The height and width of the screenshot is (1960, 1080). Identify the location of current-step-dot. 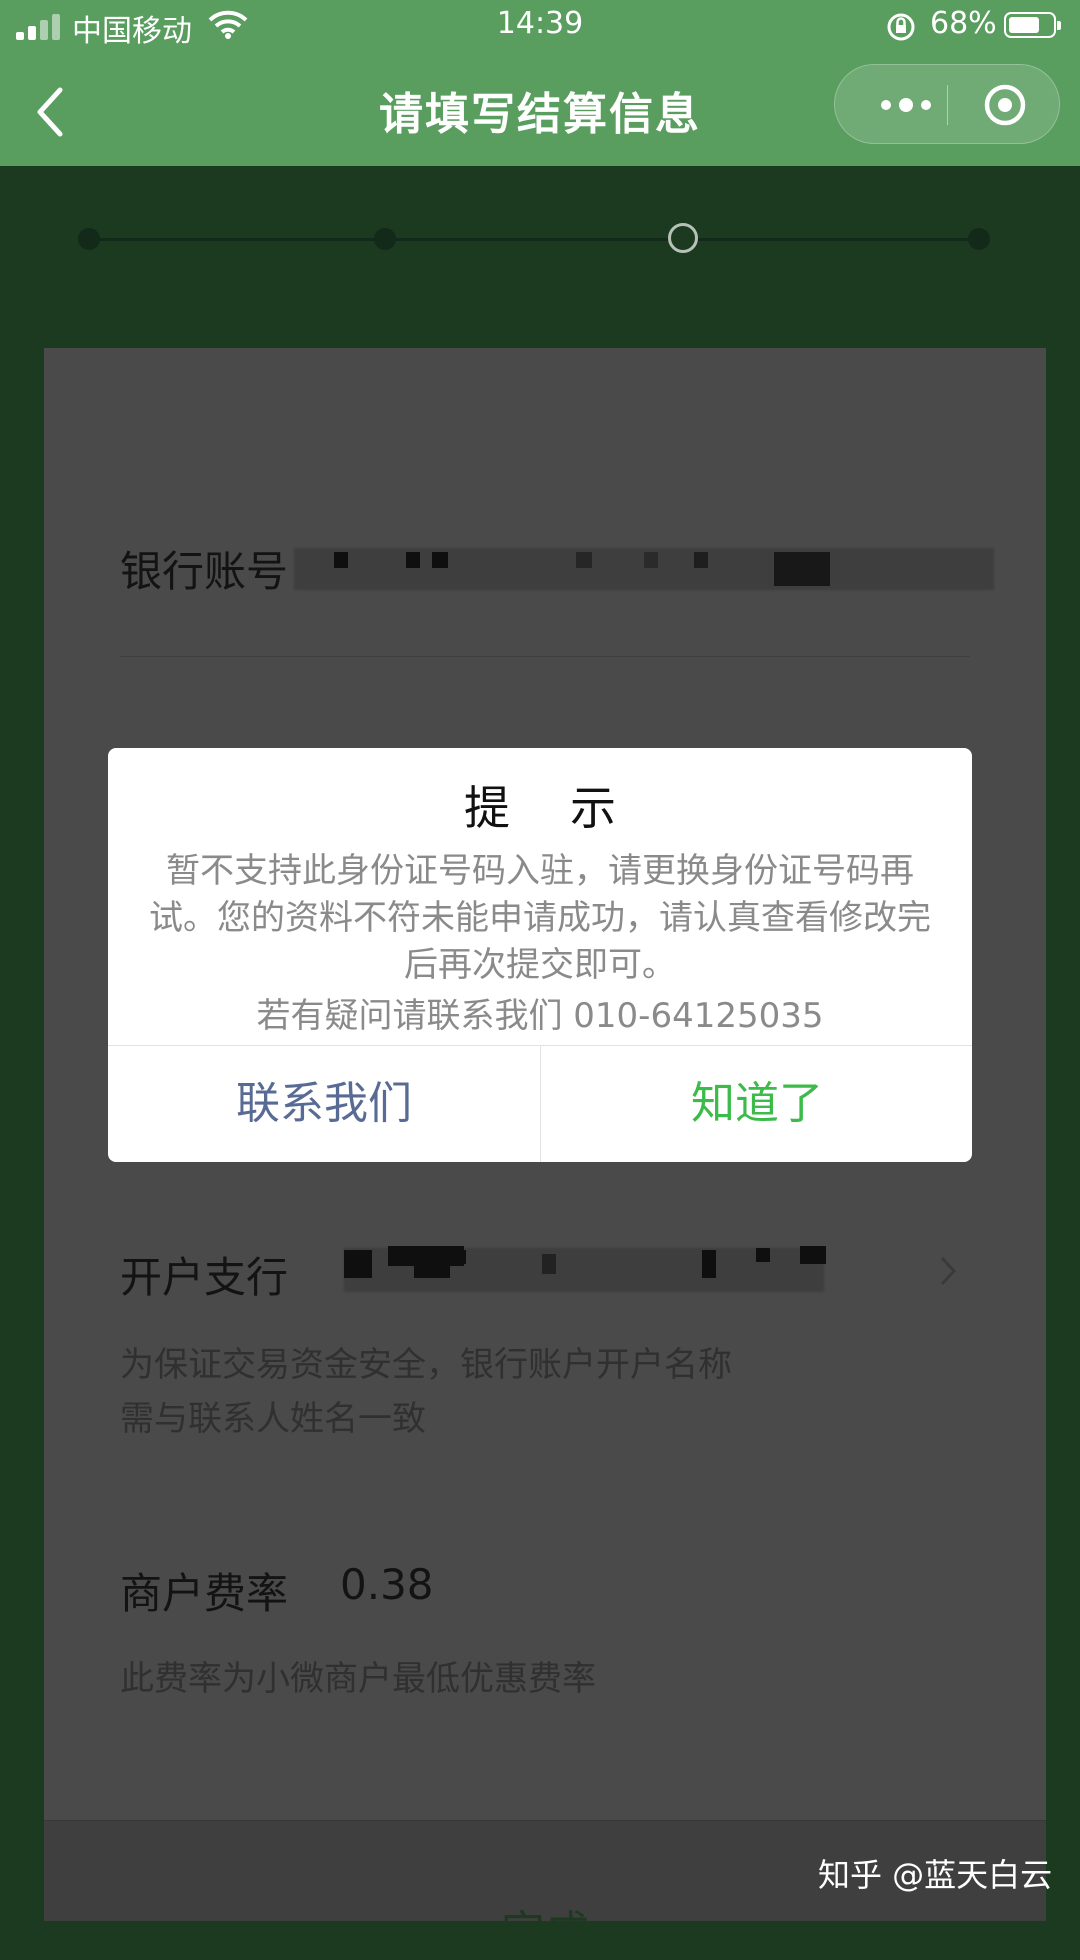
(683, 238).